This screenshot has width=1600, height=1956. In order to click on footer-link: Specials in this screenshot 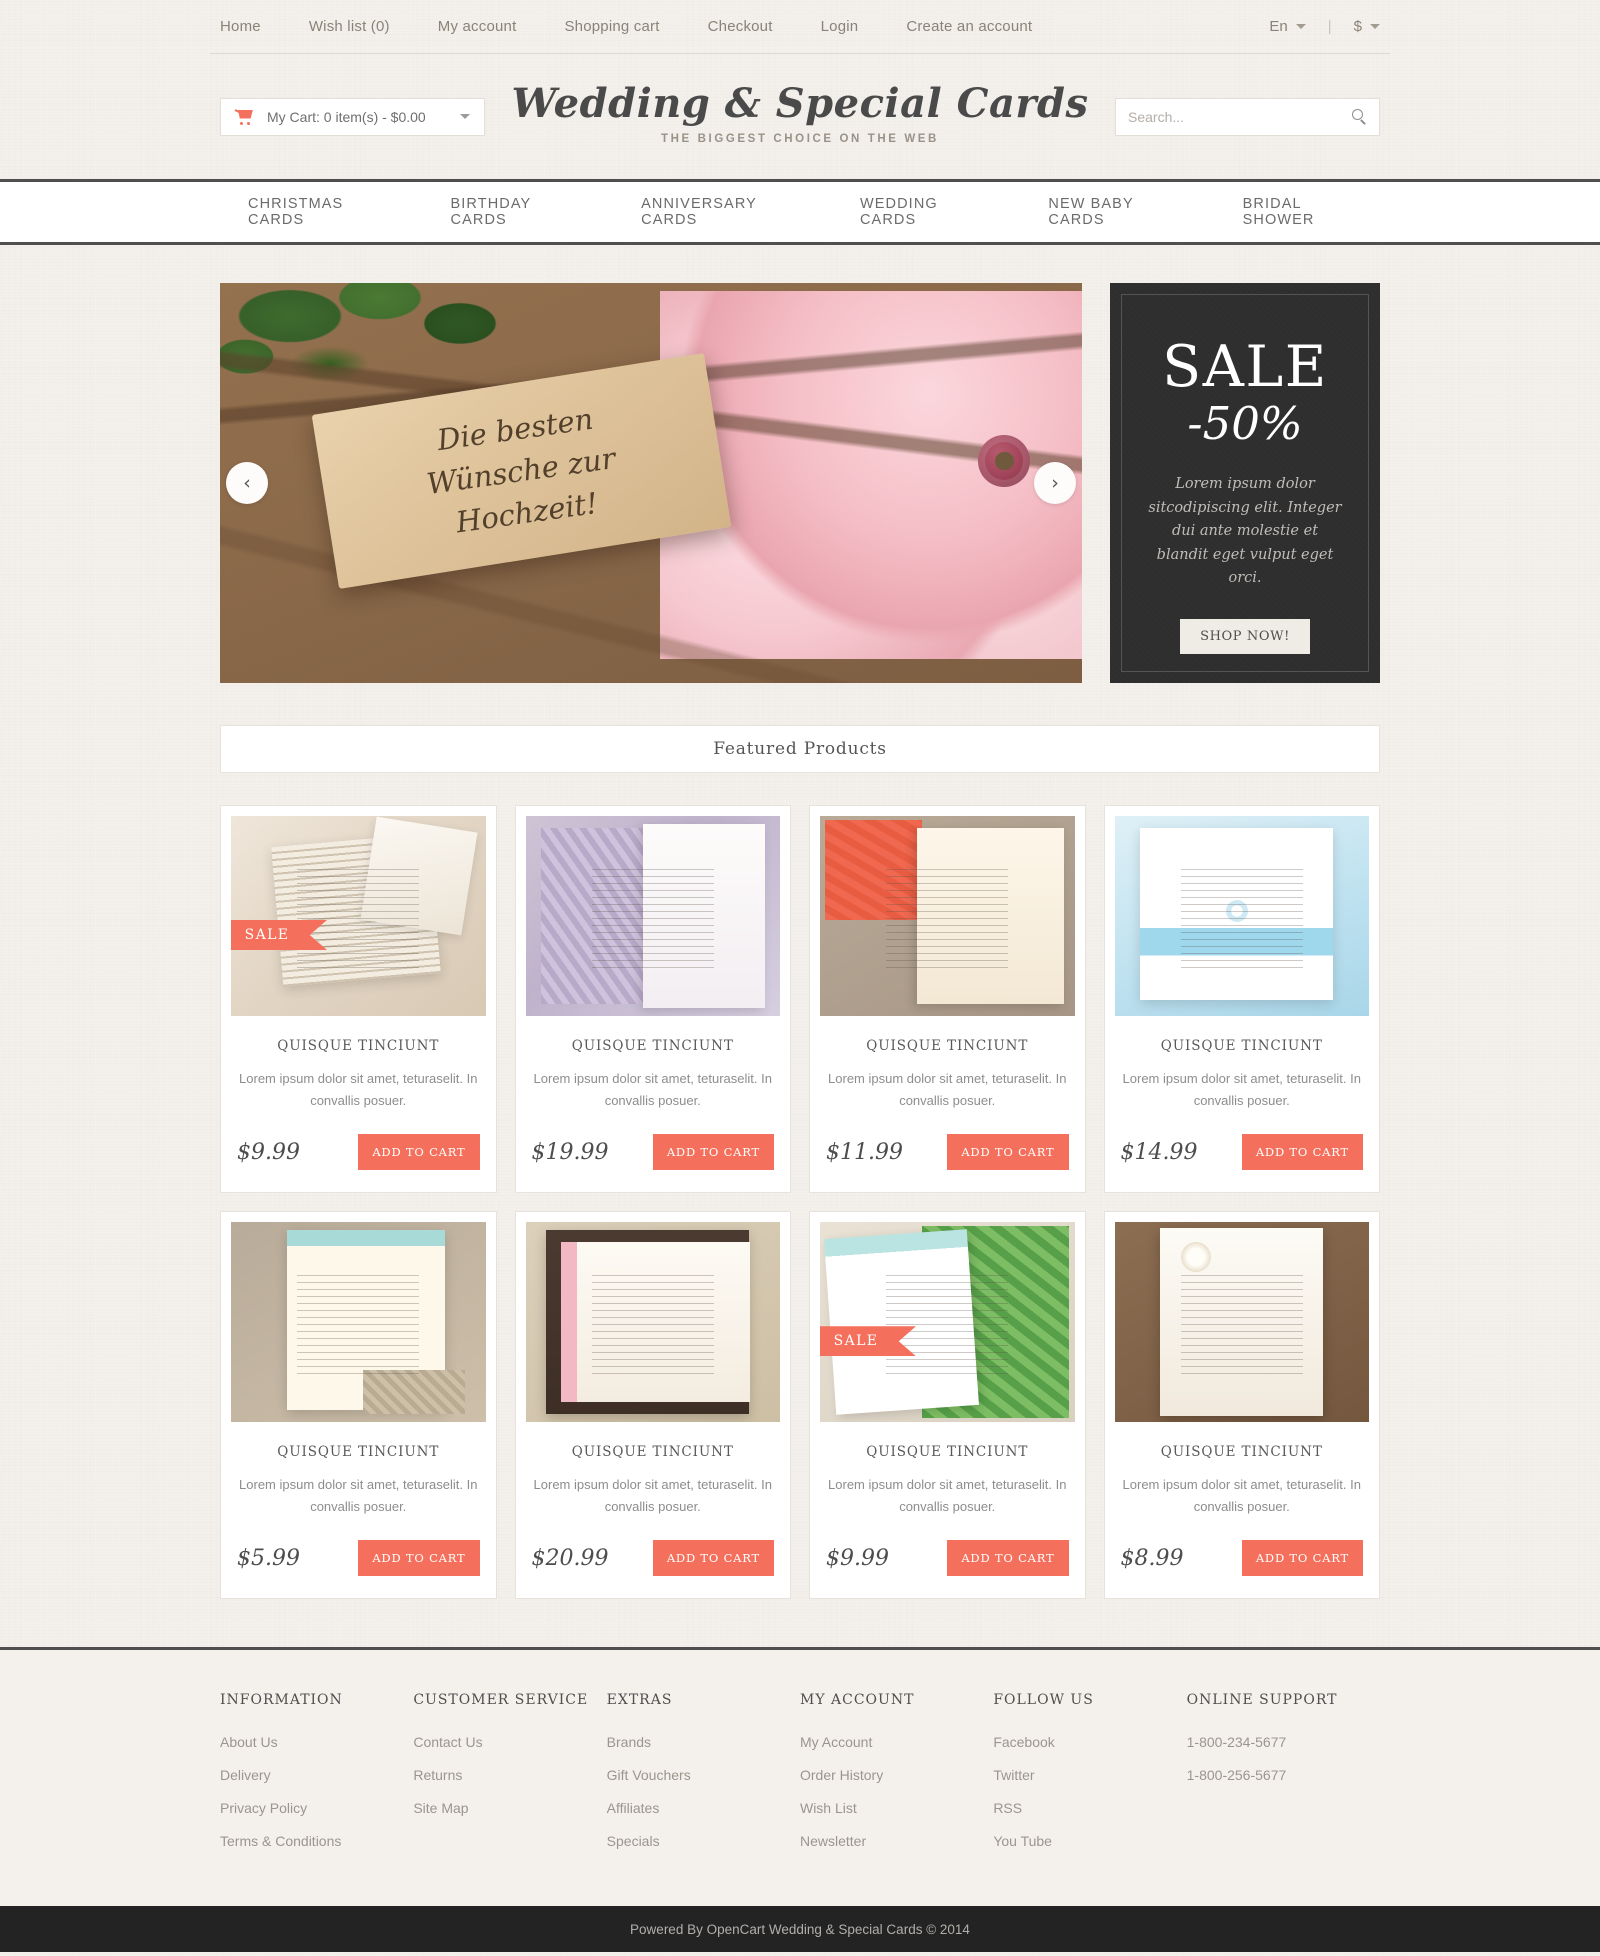, I will do `click(703, 1841)`.